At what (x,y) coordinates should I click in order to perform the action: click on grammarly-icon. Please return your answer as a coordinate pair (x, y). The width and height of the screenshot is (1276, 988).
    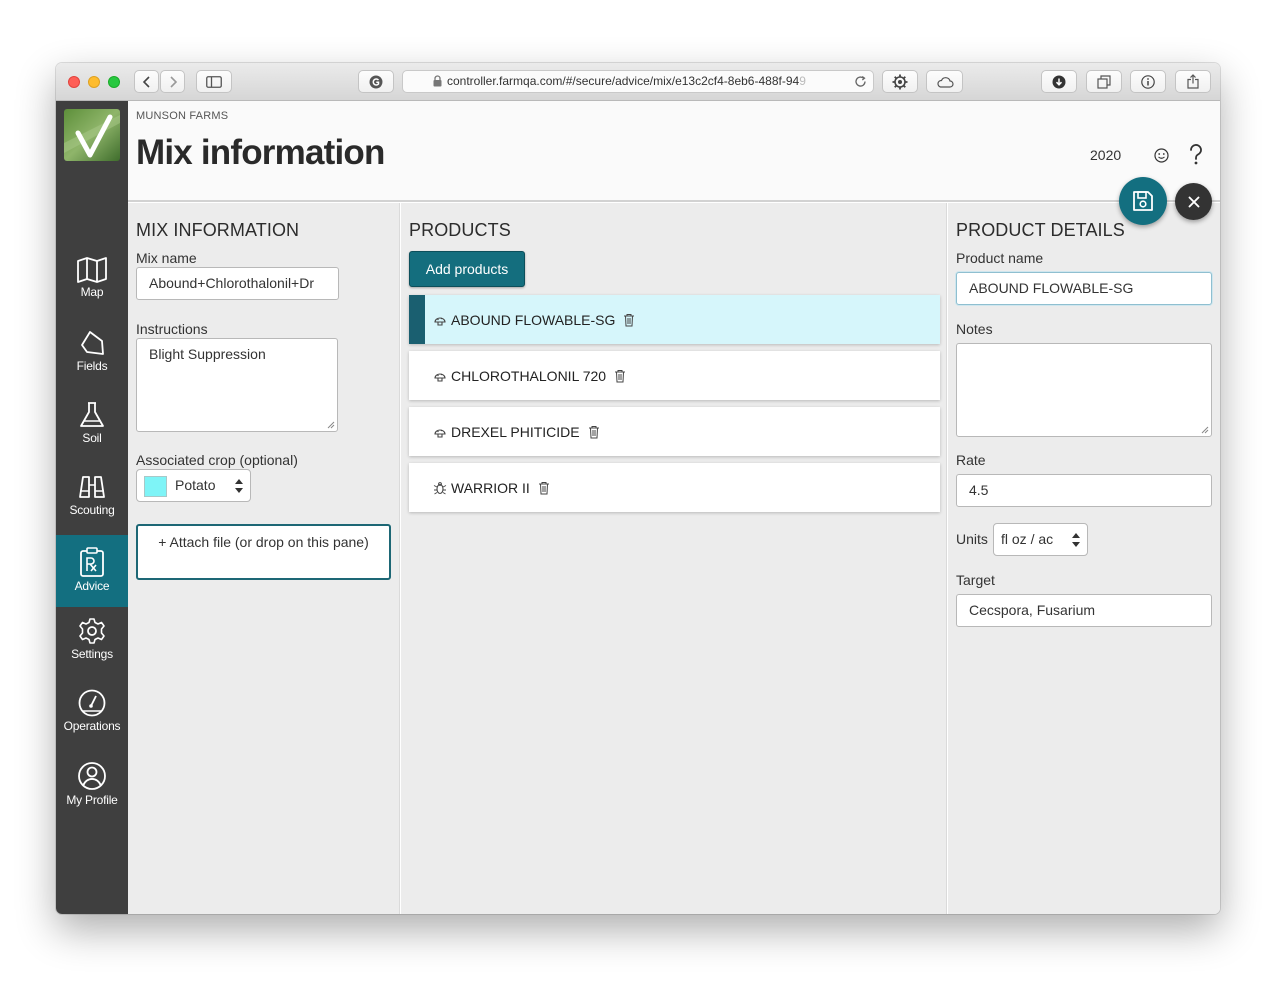
    Looking at the image, I should click on (376, 81).